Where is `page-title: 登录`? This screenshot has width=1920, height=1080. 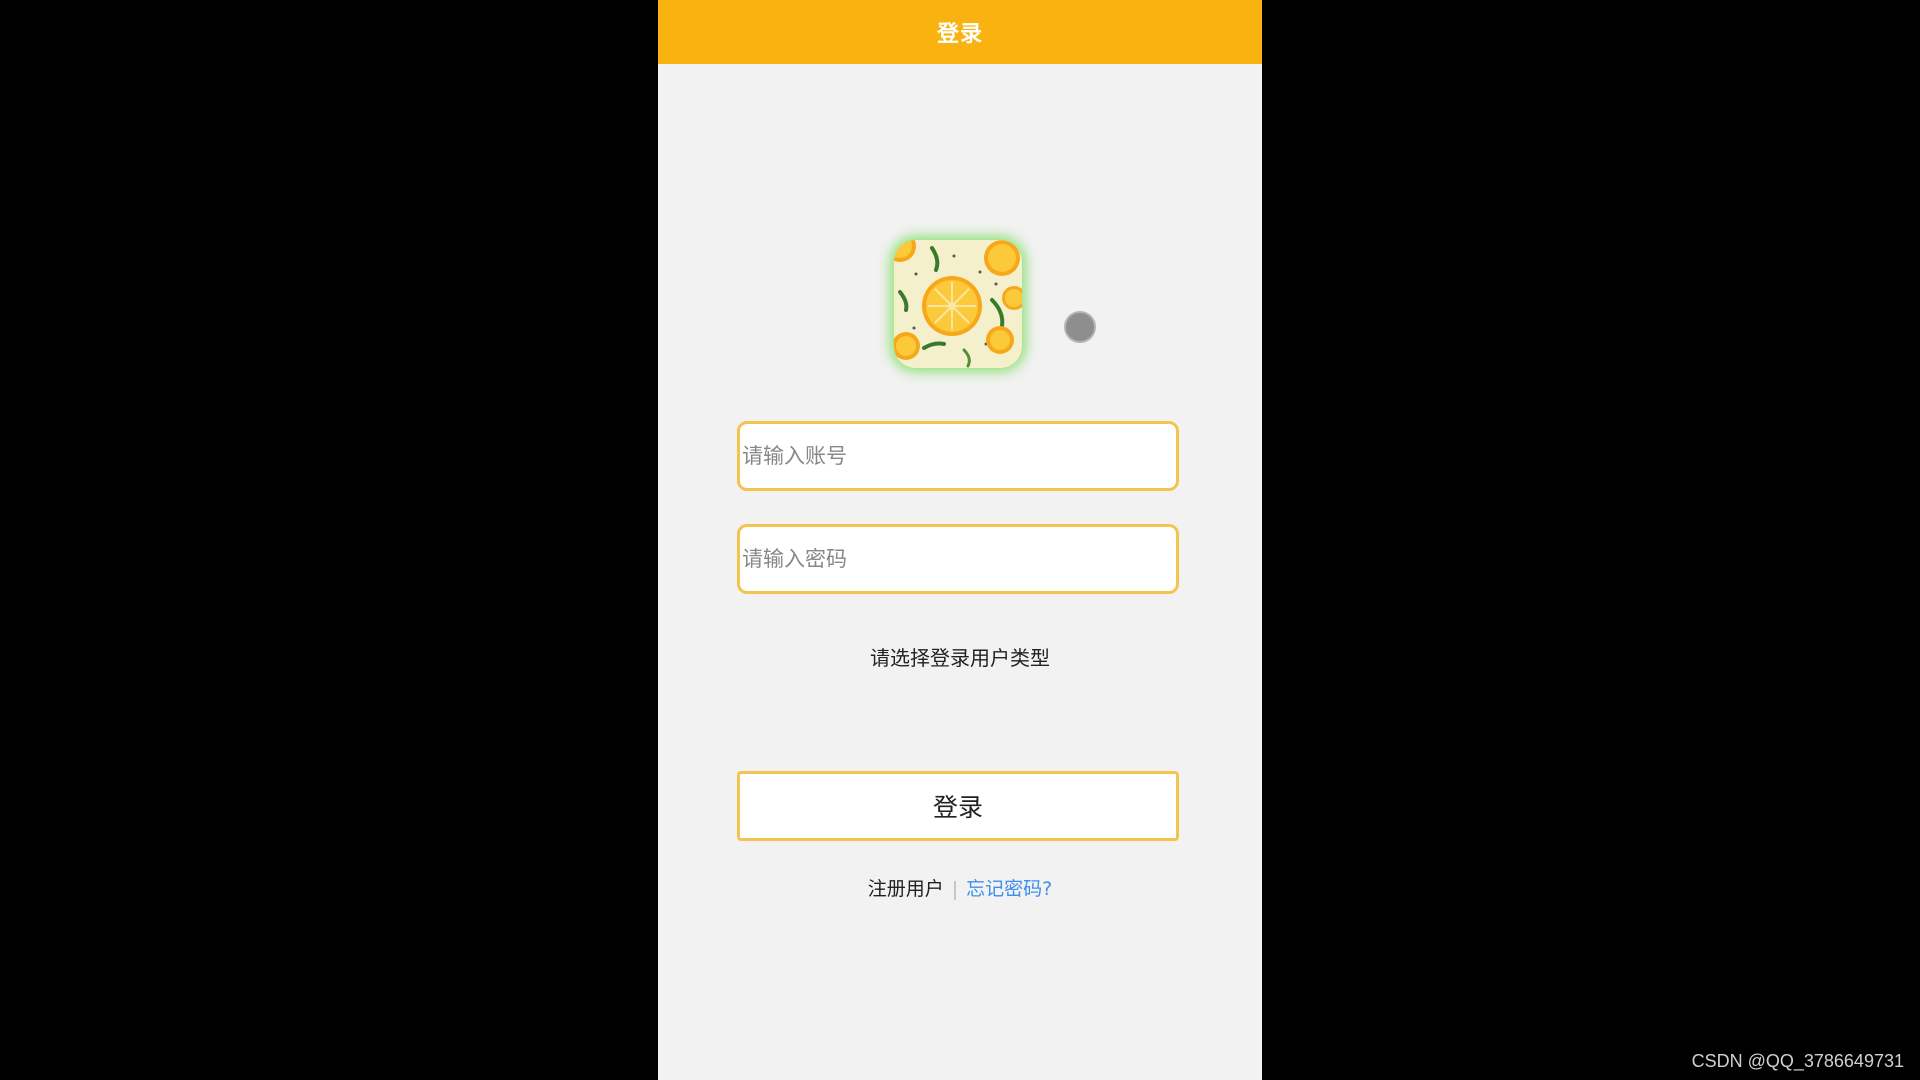
page-title: 登录 is located at coordinates (959, 34).